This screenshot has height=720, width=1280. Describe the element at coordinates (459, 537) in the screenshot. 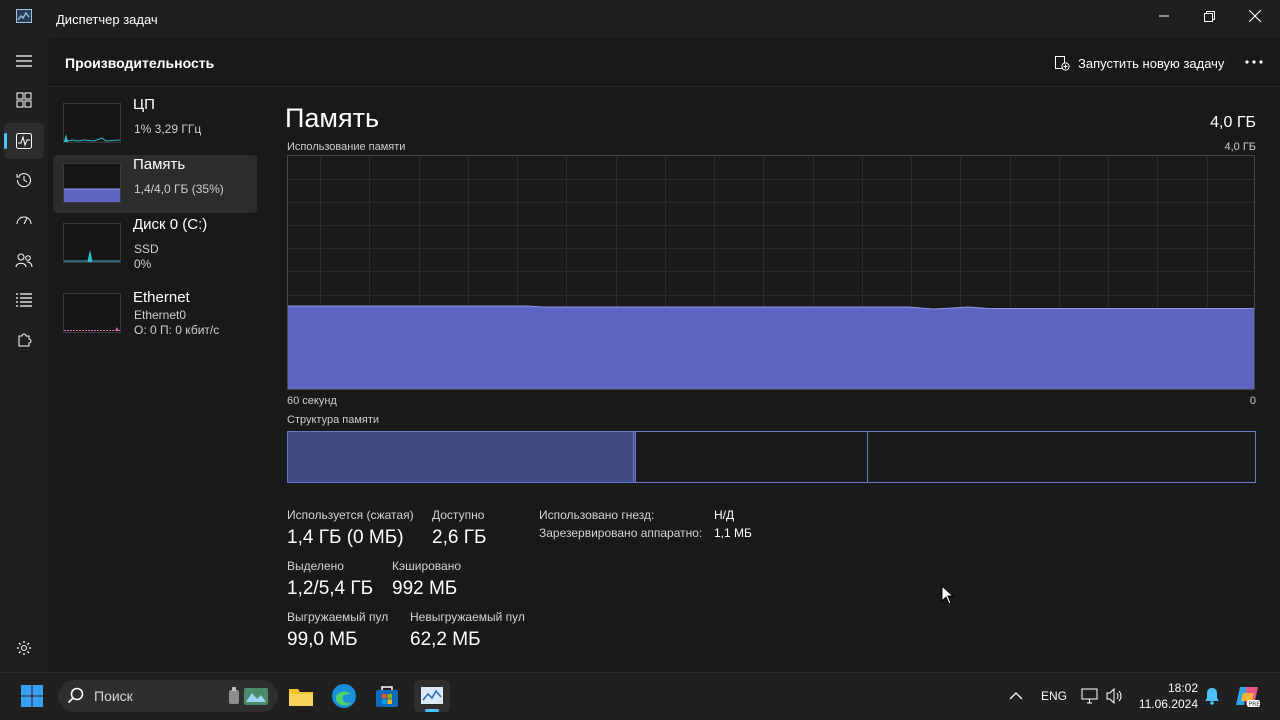

I see `available-value: 2,6 ГБ` at that location.